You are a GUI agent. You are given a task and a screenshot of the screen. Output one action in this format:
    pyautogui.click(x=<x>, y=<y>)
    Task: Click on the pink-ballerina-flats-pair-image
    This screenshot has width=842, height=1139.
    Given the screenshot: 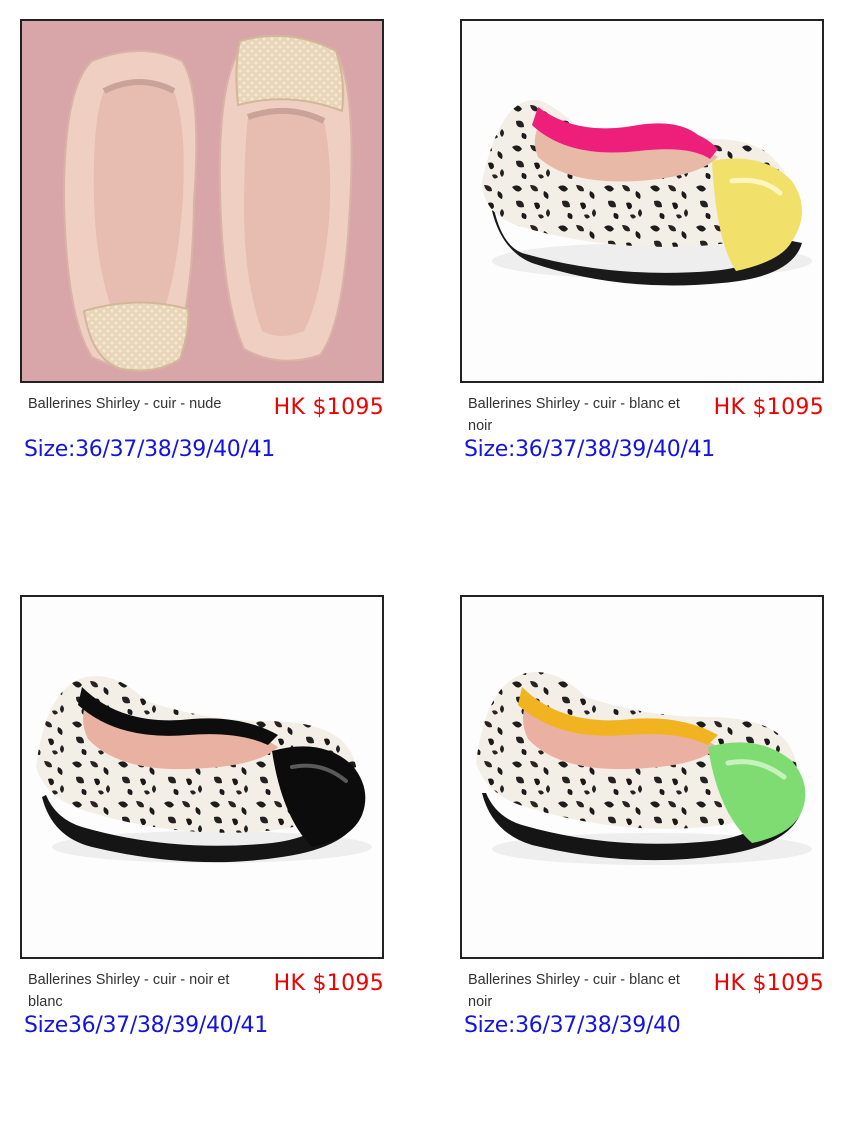 What is the action you would take?
    pyautogui.click(x=202, y=201)
    